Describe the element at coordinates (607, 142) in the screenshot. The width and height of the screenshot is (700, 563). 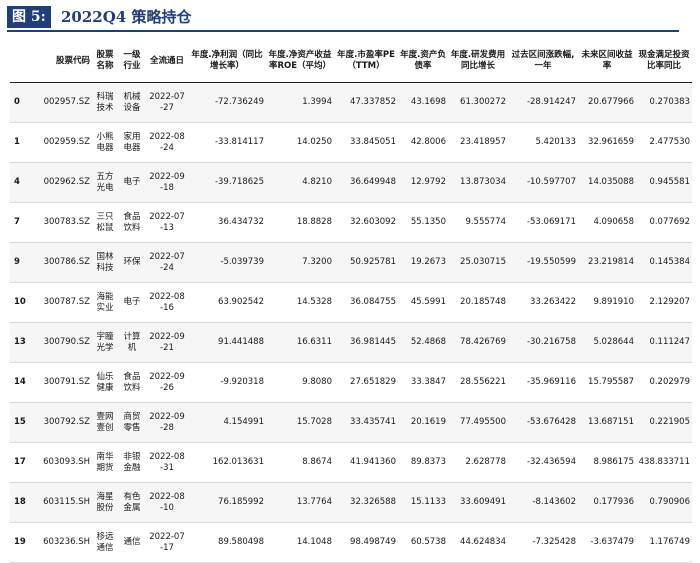
I see `cell-future-return: 32.961659` at that location.